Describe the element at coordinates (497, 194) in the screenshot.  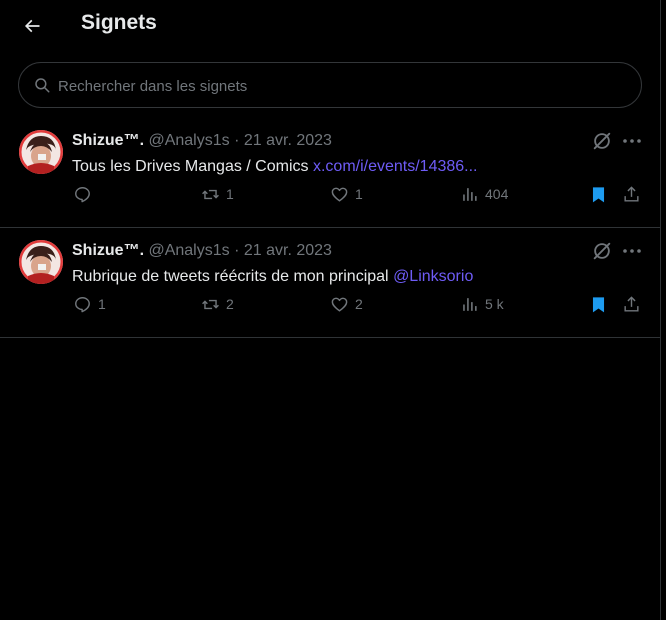
I see `views-count: 404` at that location.